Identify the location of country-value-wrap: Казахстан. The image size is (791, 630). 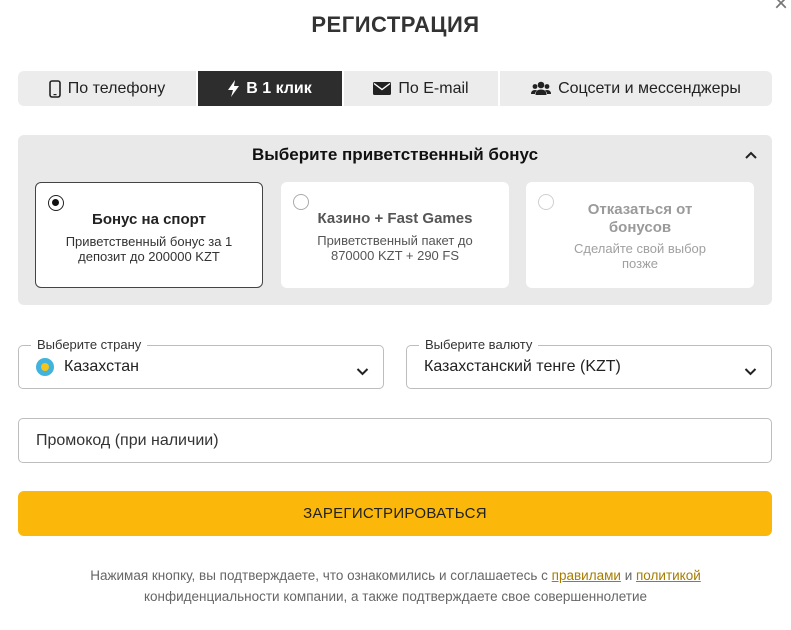
(87, 367).